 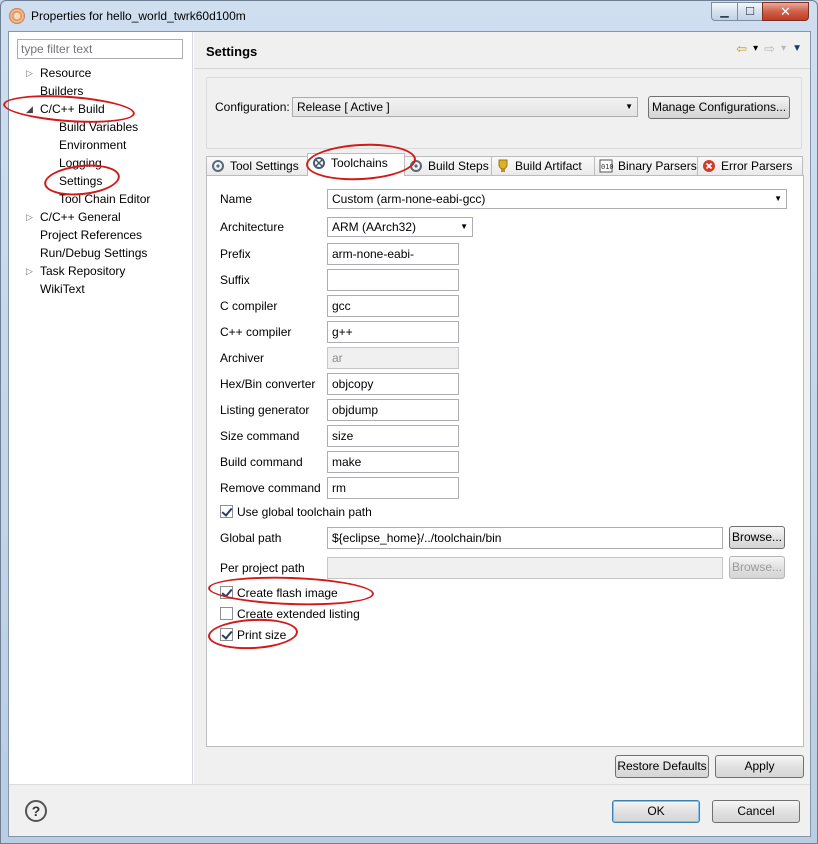 I want to click on history-navigation: ⇦ ▾ ⇨ ▾ ▼, so click(x=769, y=49).